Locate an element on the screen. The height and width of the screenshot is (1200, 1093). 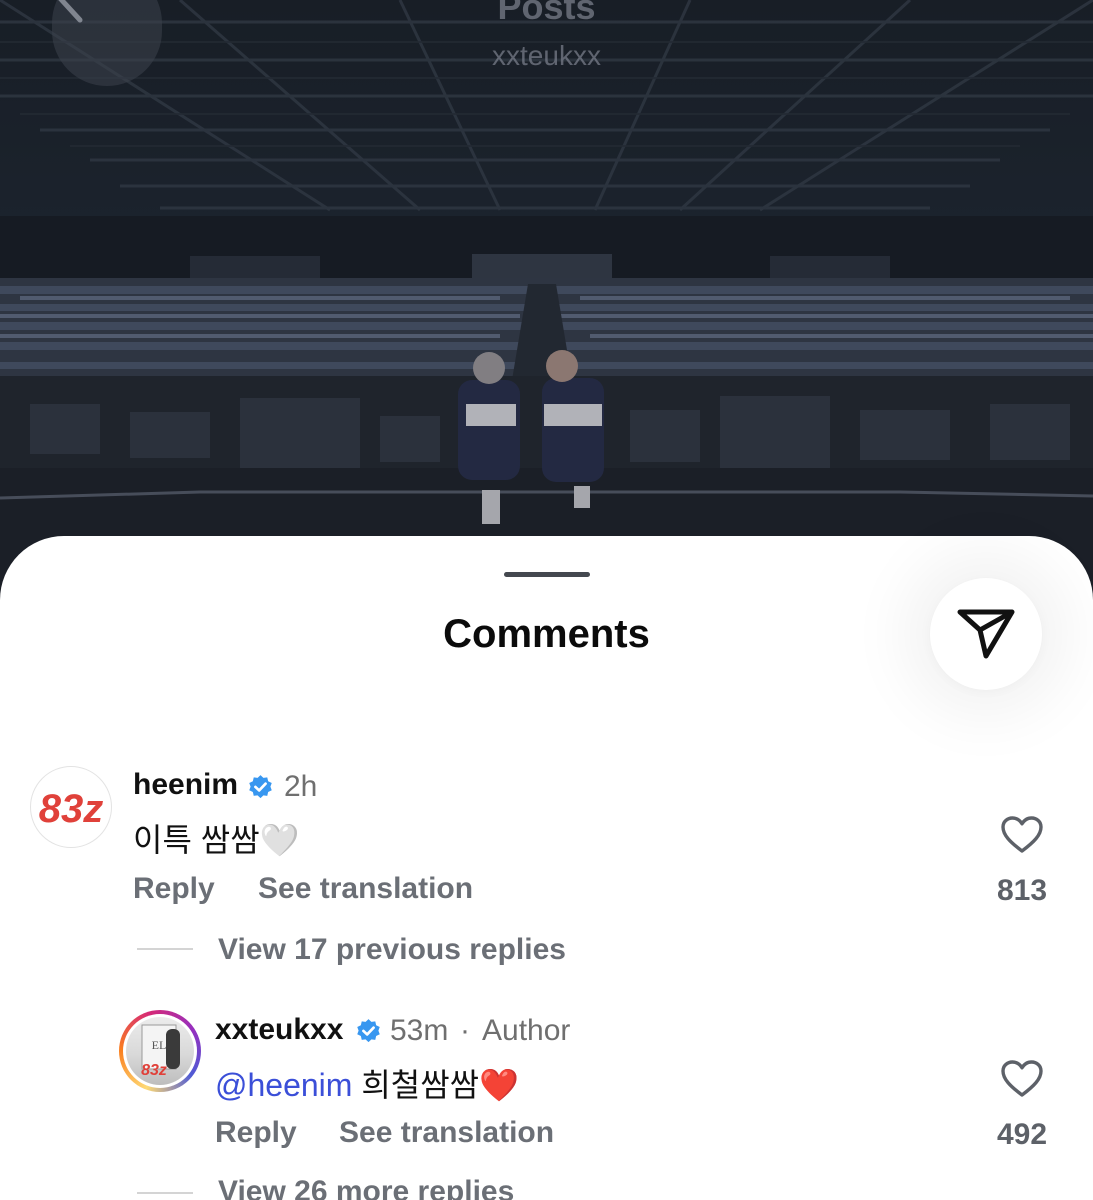
author-tag: Author is located at coordinates (526, 1030).